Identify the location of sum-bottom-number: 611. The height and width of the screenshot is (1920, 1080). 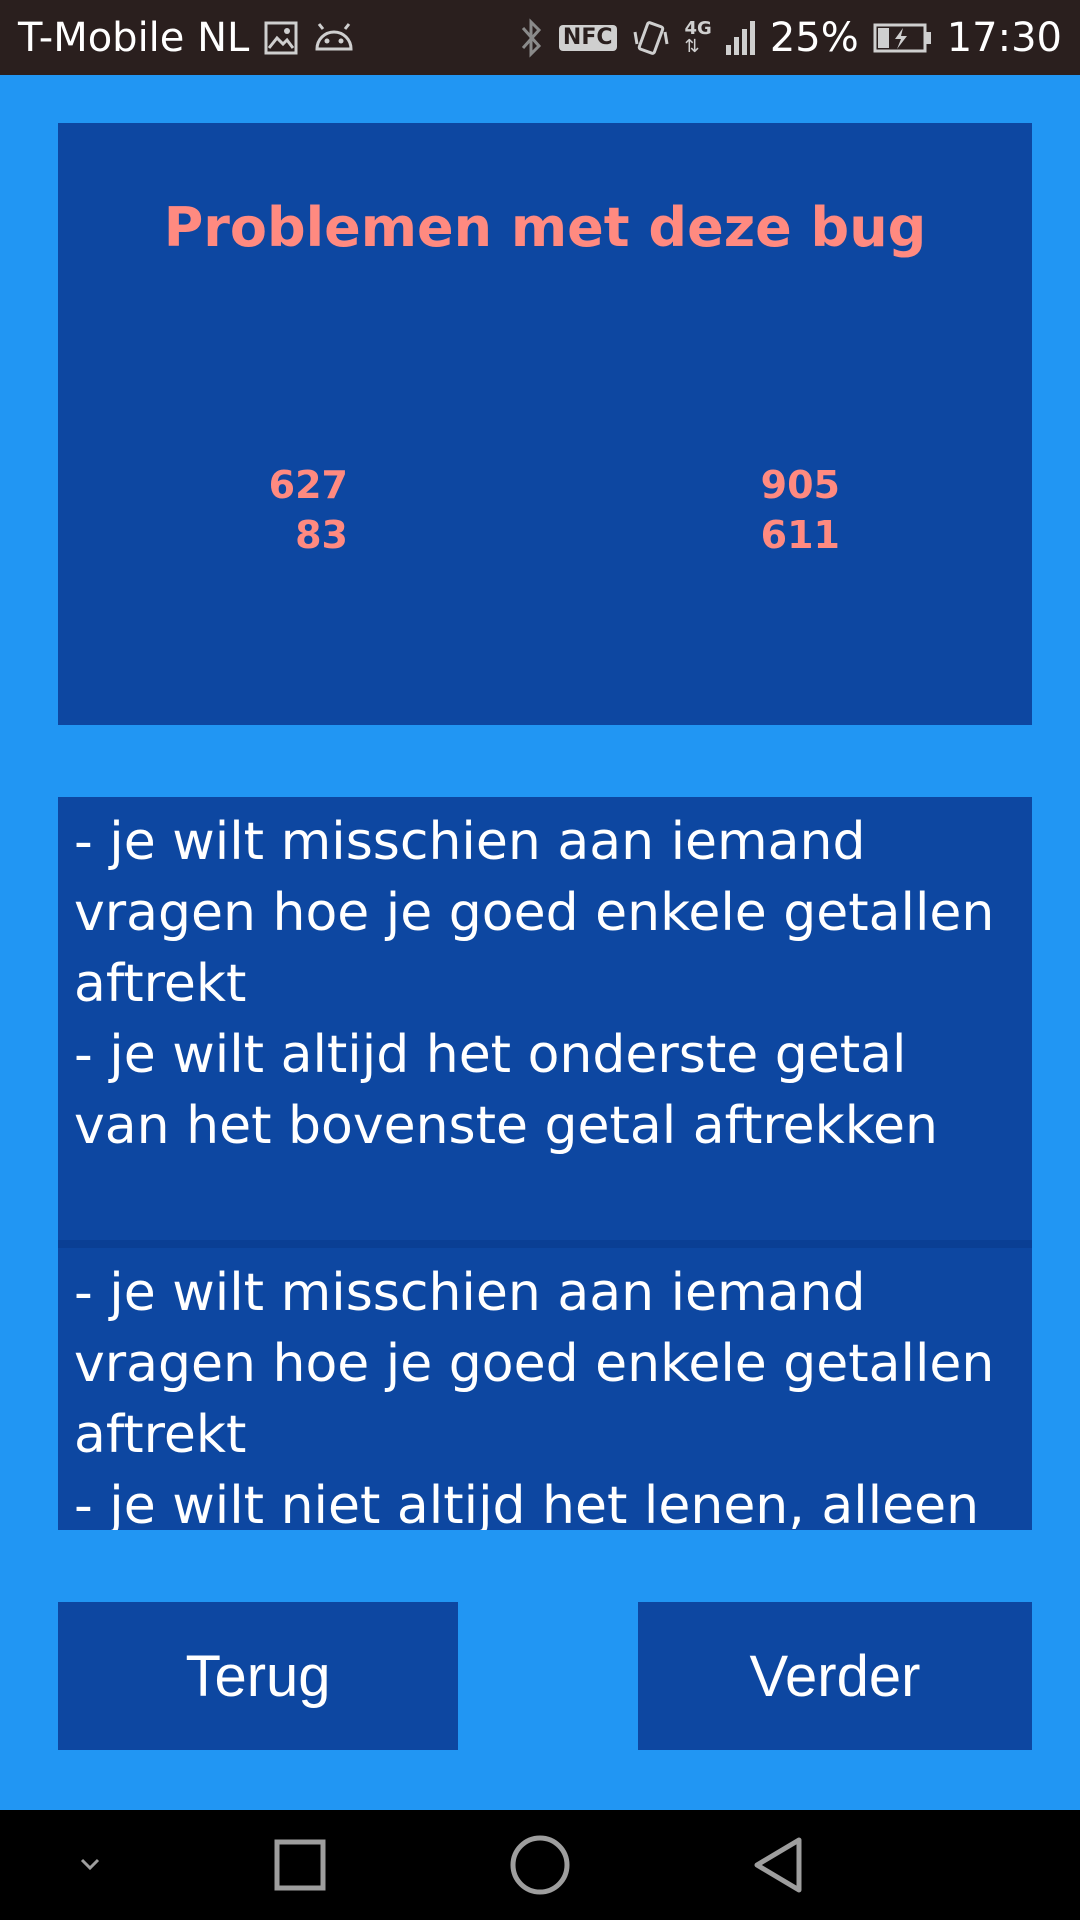
(800, 535).